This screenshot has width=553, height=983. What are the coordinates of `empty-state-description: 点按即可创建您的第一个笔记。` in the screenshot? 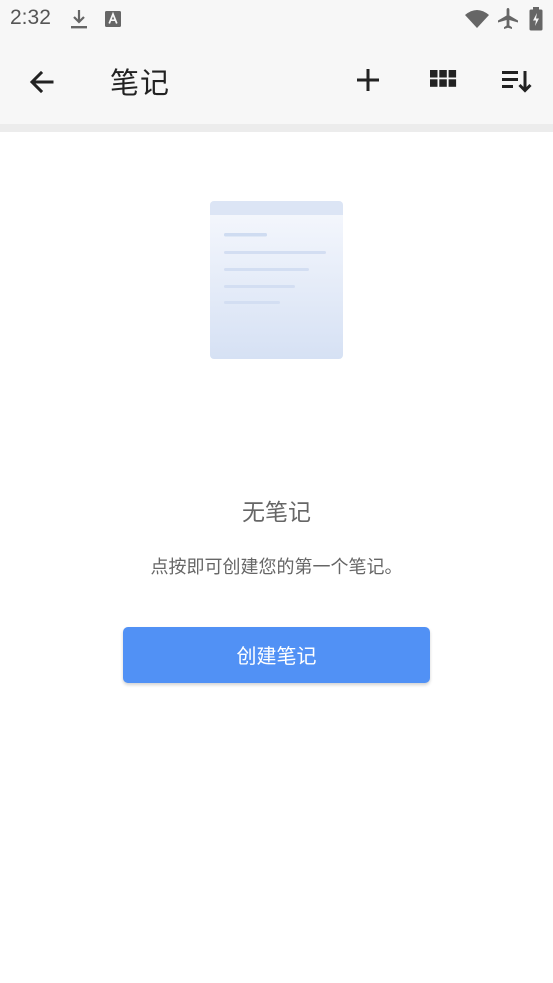 It's located at (276, 567).